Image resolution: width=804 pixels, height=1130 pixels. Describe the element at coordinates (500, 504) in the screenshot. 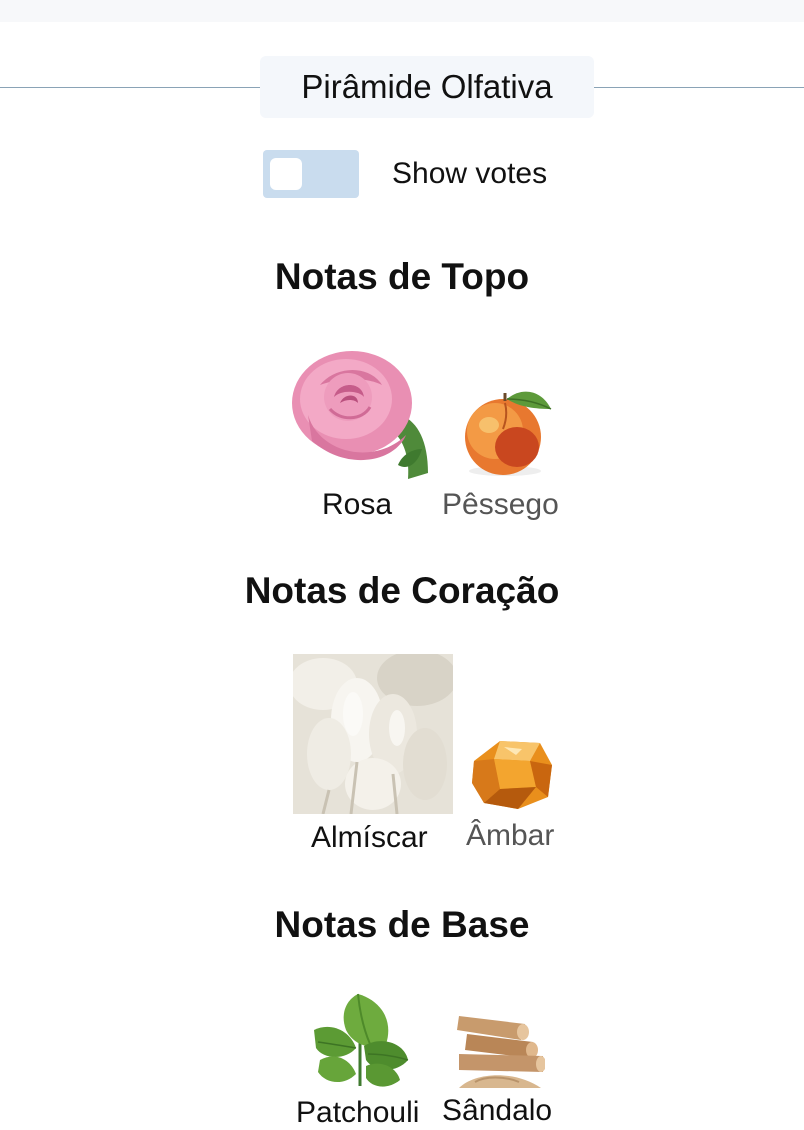

I see `note-label-pessego: Pêssego` at that location.